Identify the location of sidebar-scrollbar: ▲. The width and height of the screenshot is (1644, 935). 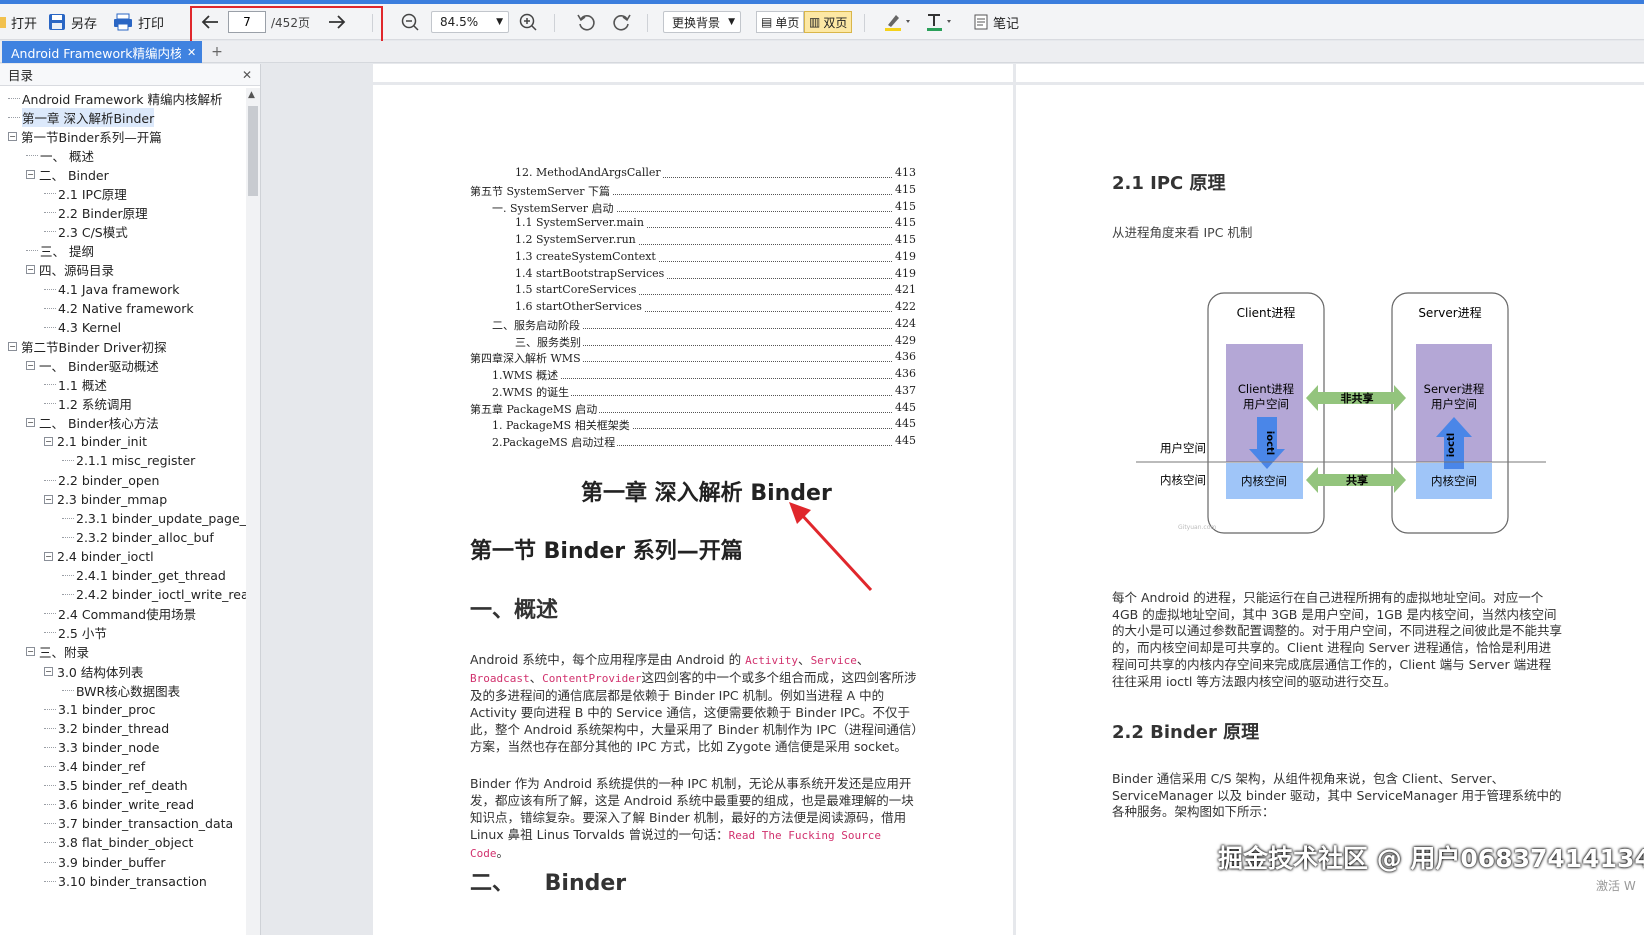
(253, 511).